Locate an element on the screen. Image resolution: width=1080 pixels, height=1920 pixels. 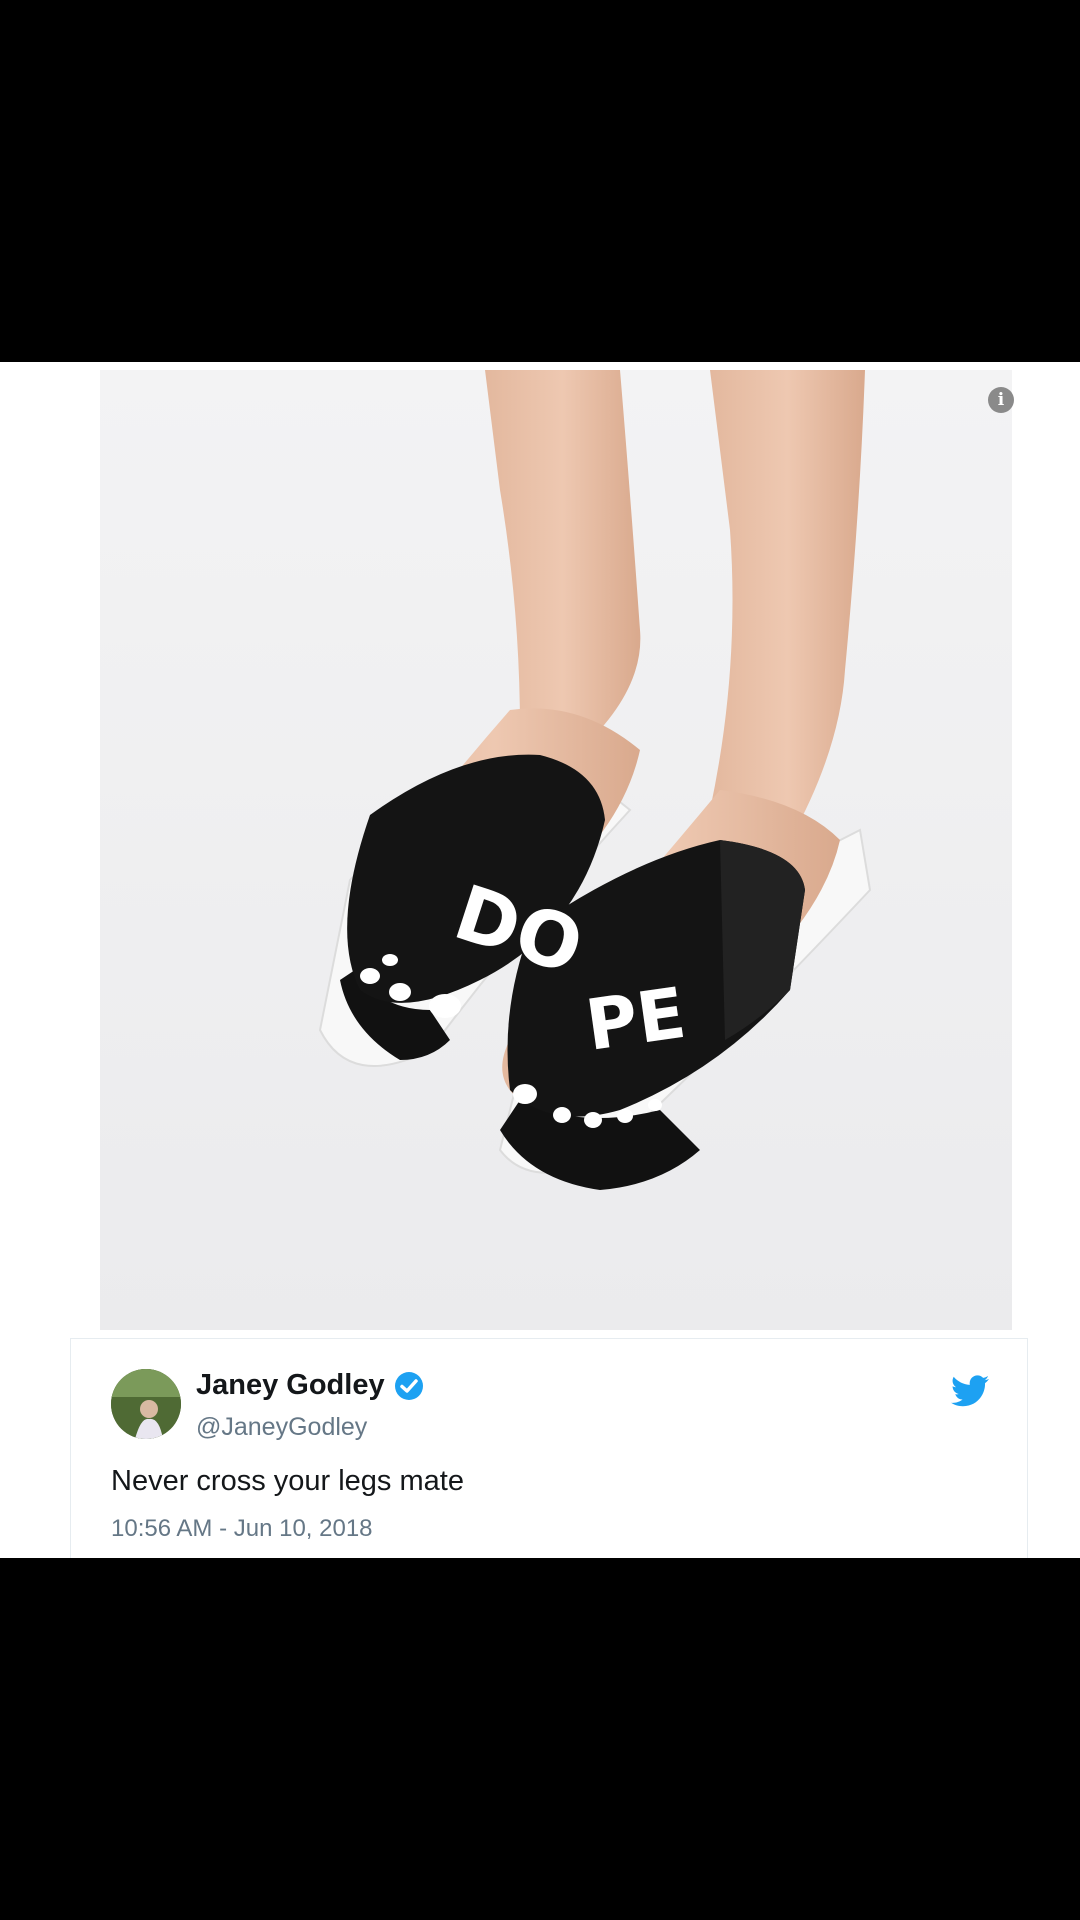
author-name-row: Janey Godley is located at coordinates (310, 1385).